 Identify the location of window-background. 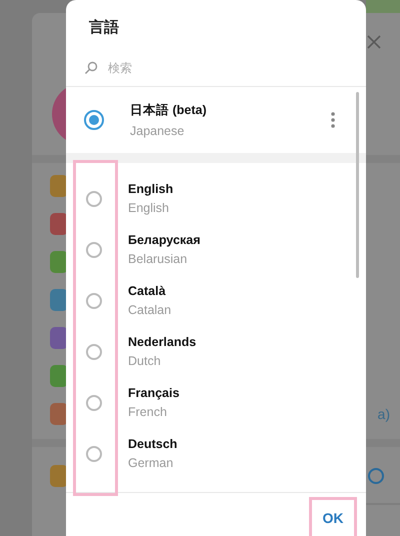
(383, 6).